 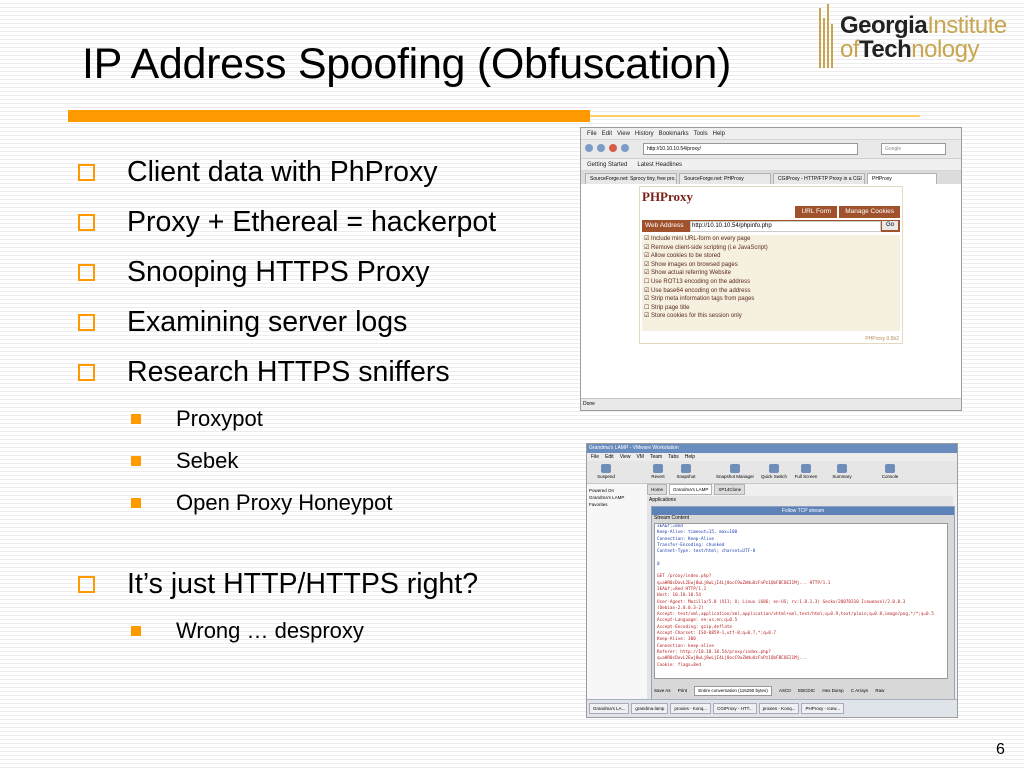 I want to click on phproxy-option: ☑ Show actual referring Website, so click(x=687, y=273).